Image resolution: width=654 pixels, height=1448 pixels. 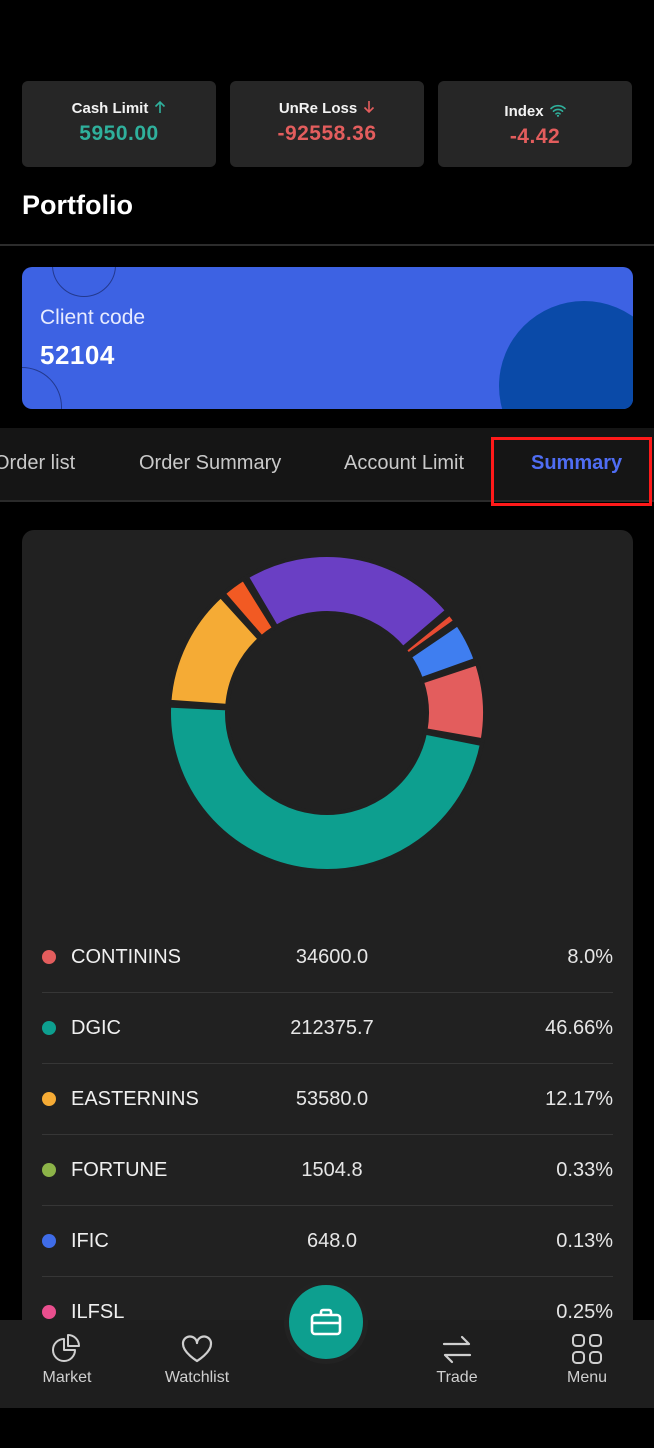 I want to click on header-divider, so click(x=327, y=245).